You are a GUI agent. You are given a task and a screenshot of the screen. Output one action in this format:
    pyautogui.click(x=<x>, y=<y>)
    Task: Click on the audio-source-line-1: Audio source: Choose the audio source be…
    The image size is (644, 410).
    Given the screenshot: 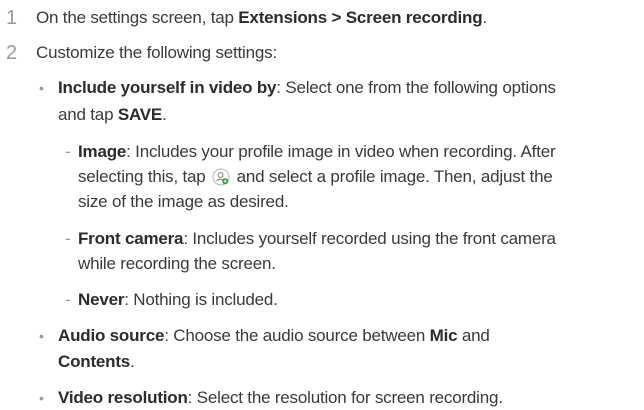 What is the action you would take?
    pyautogui.click(x=274, y=336)
    